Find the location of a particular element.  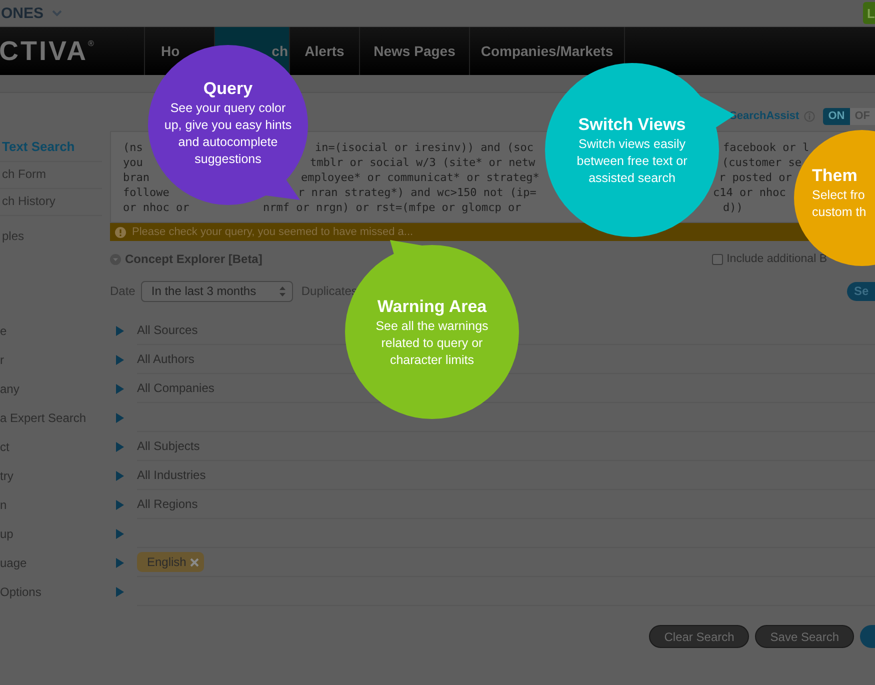

checkbox is located at coordinates (717, 259).